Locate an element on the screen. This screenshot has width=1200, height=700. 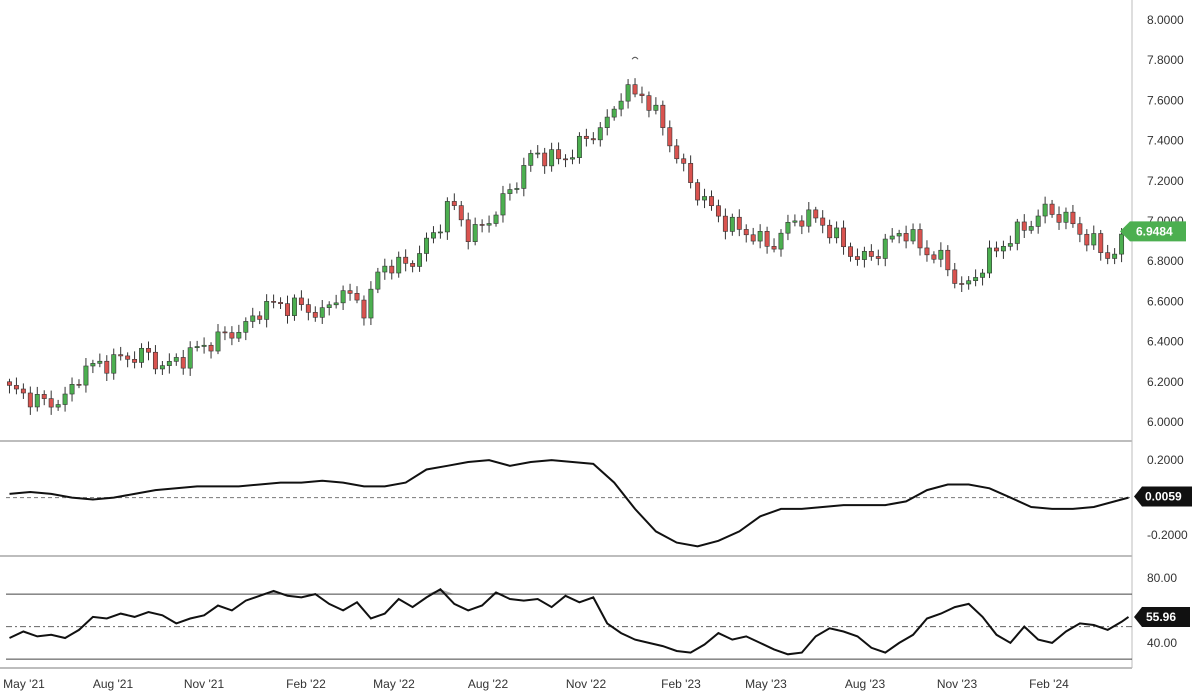
rsi-panel is located at coordinates (569, 624).